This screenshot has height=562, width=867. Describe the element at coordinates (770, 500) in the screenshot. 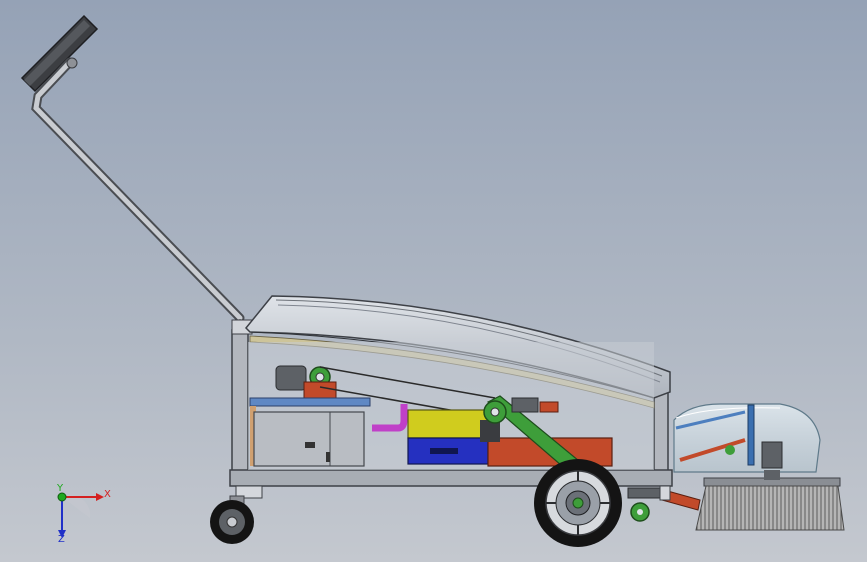

I see `side-brush` at that location.